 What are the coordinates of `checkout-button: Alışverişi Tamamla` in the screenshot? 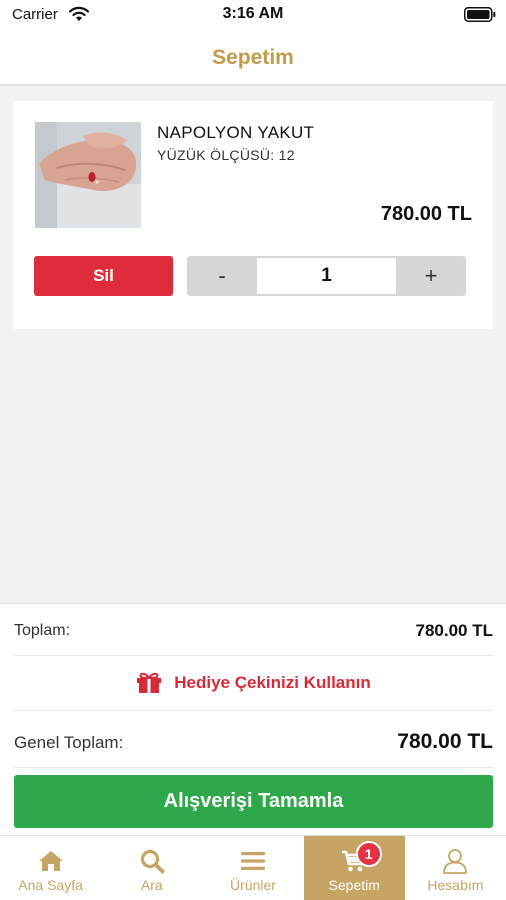 It's located at (253, 801).